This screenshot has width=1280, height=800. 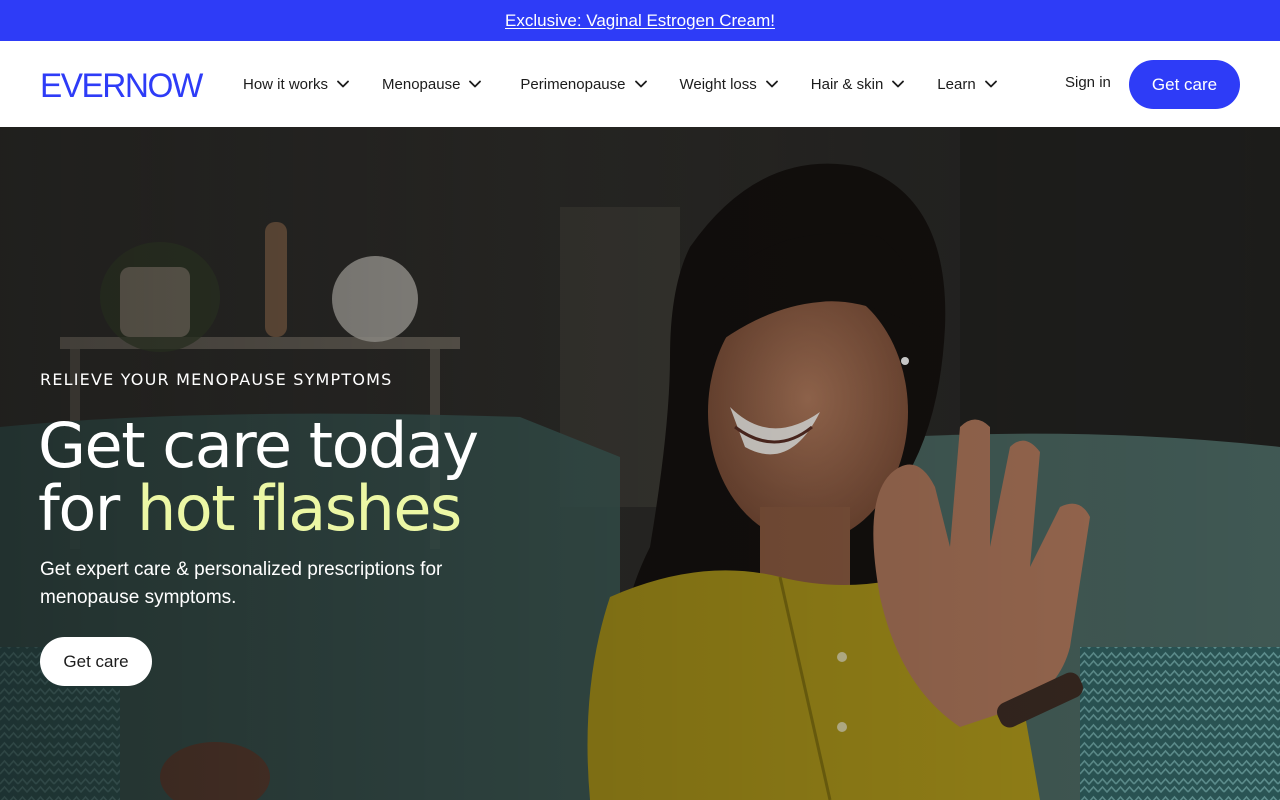 I want to click on promo-banner: Exclusive: Vaginal Estrogen Cream!, so click(x=640, y=20).